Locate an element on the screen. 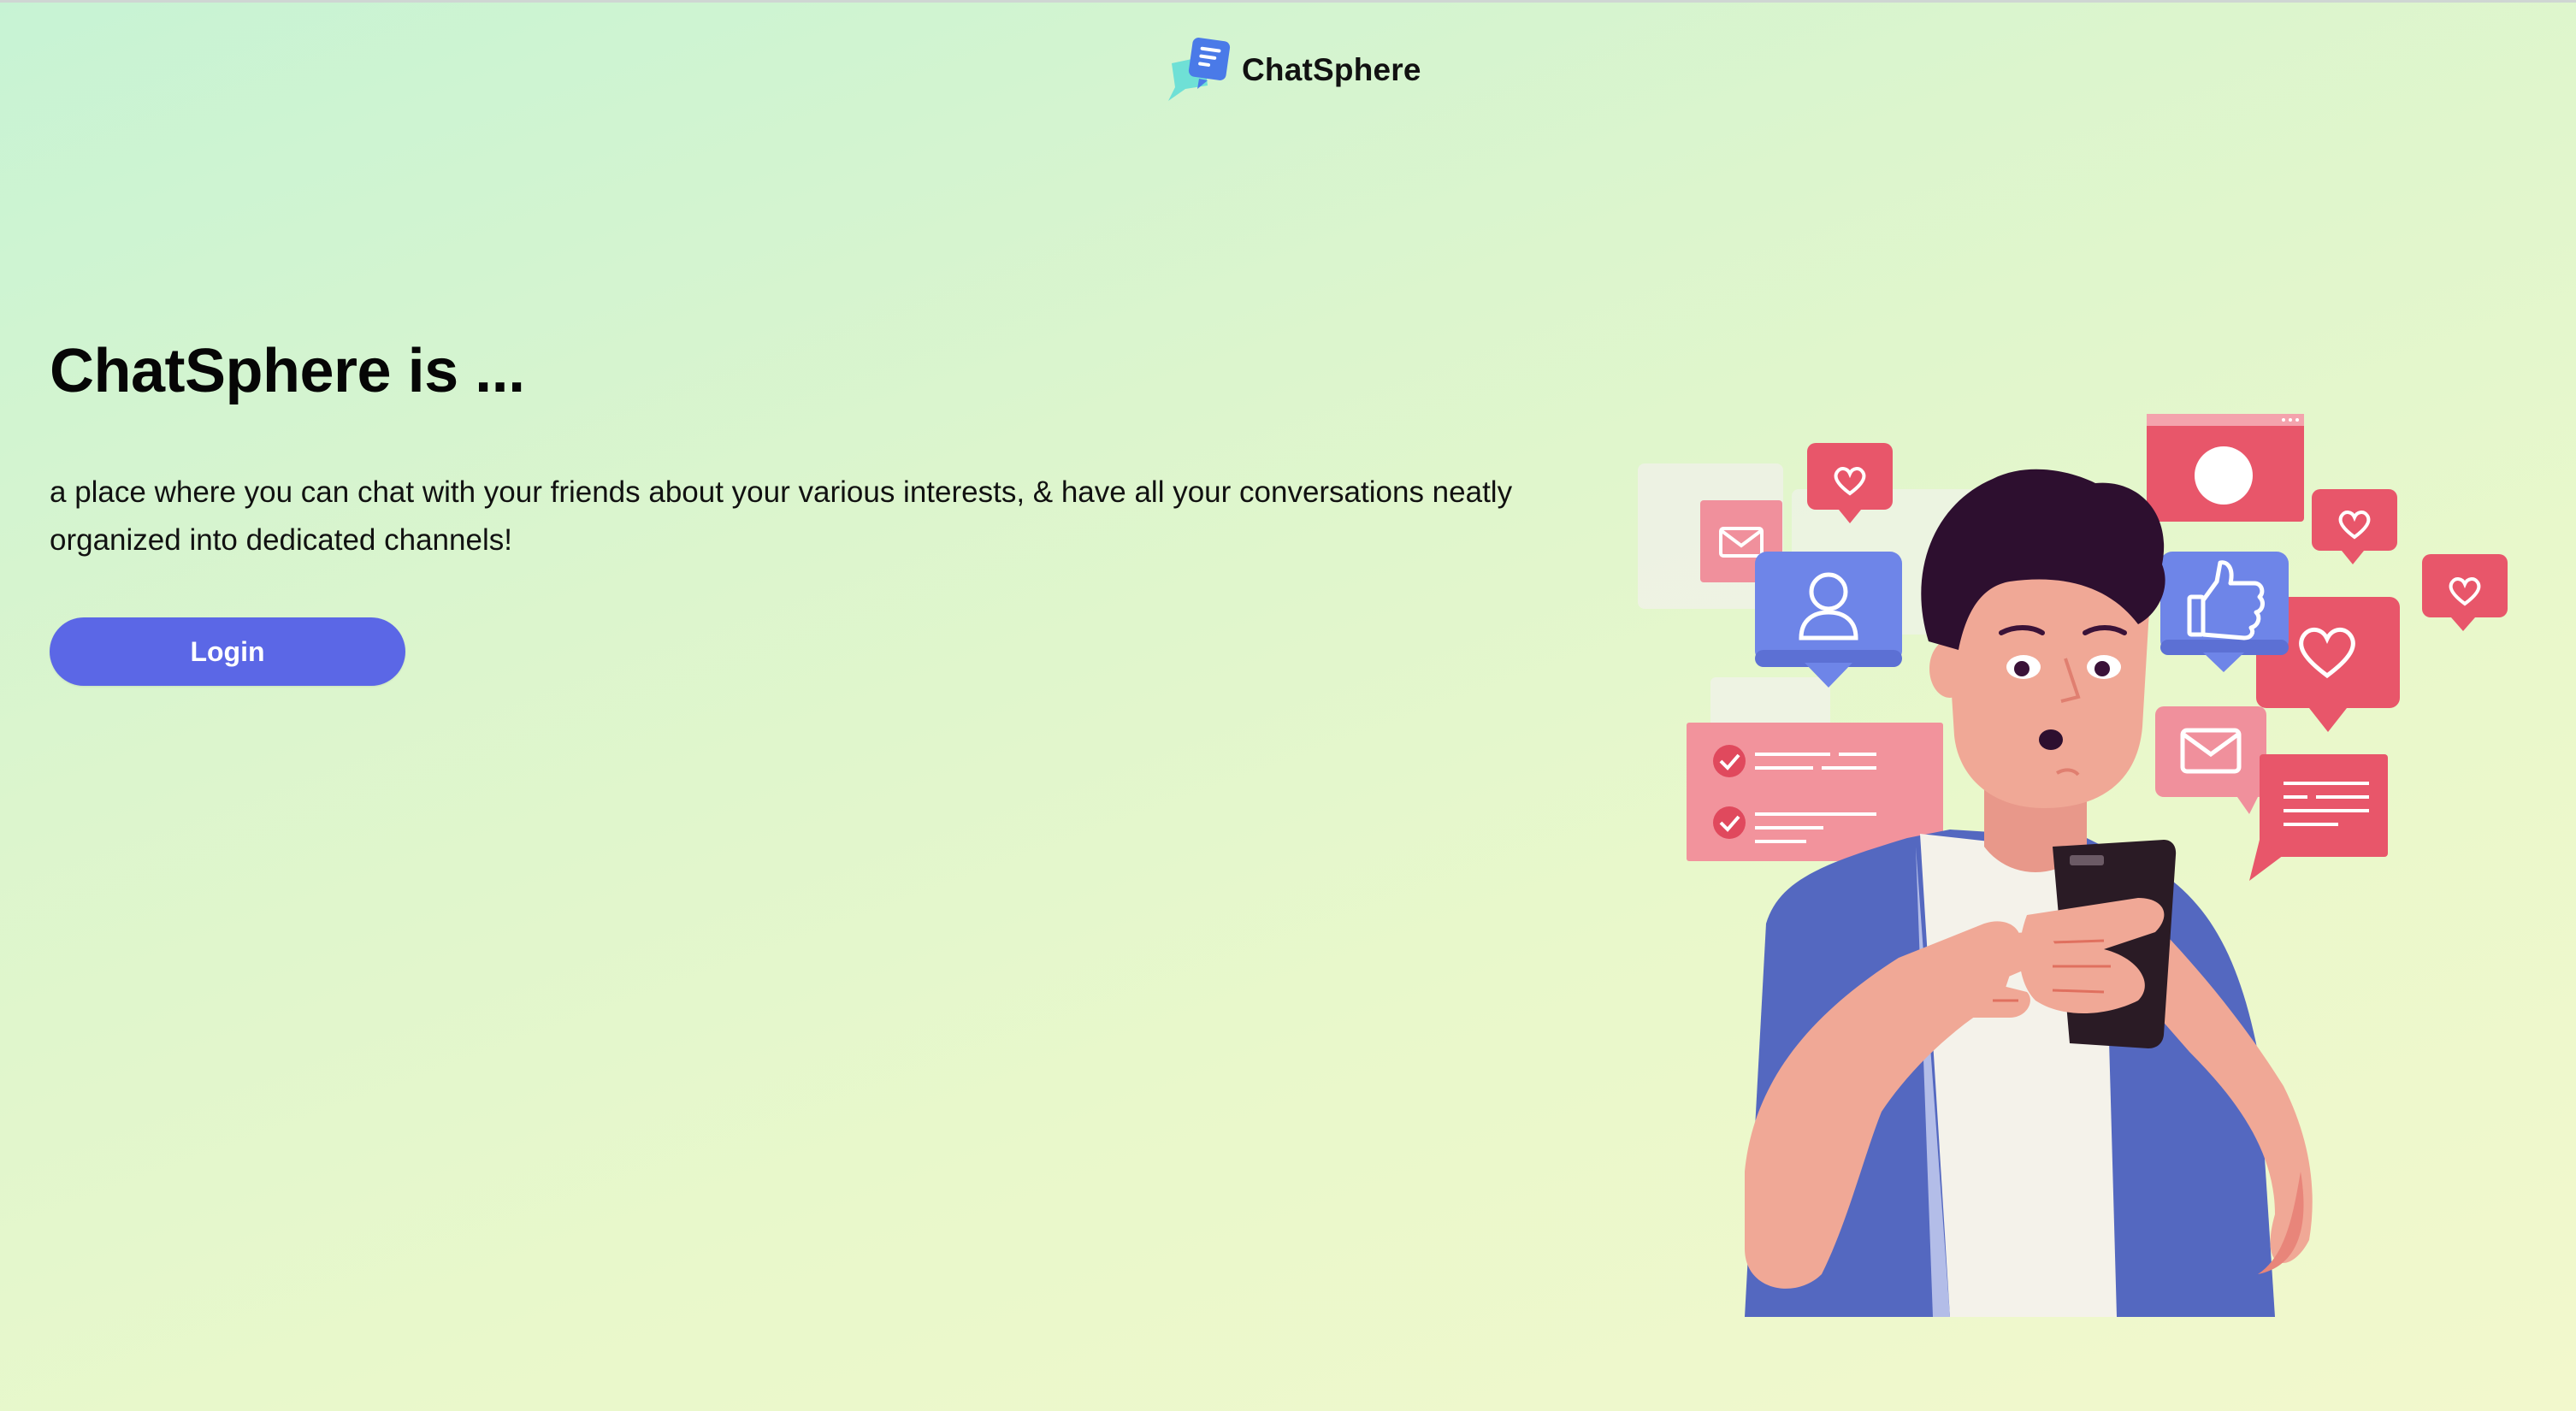 The height and width of the screenshot is (1411, 2576). user-bubble-icon is located at coordinates (1828, 620).